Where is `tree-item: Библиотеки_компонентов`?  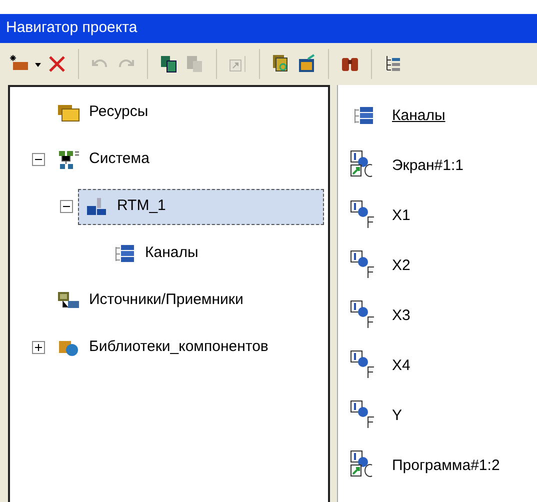
tree-item: Библиотеки_компонентов is located at coordinates (160, 348).